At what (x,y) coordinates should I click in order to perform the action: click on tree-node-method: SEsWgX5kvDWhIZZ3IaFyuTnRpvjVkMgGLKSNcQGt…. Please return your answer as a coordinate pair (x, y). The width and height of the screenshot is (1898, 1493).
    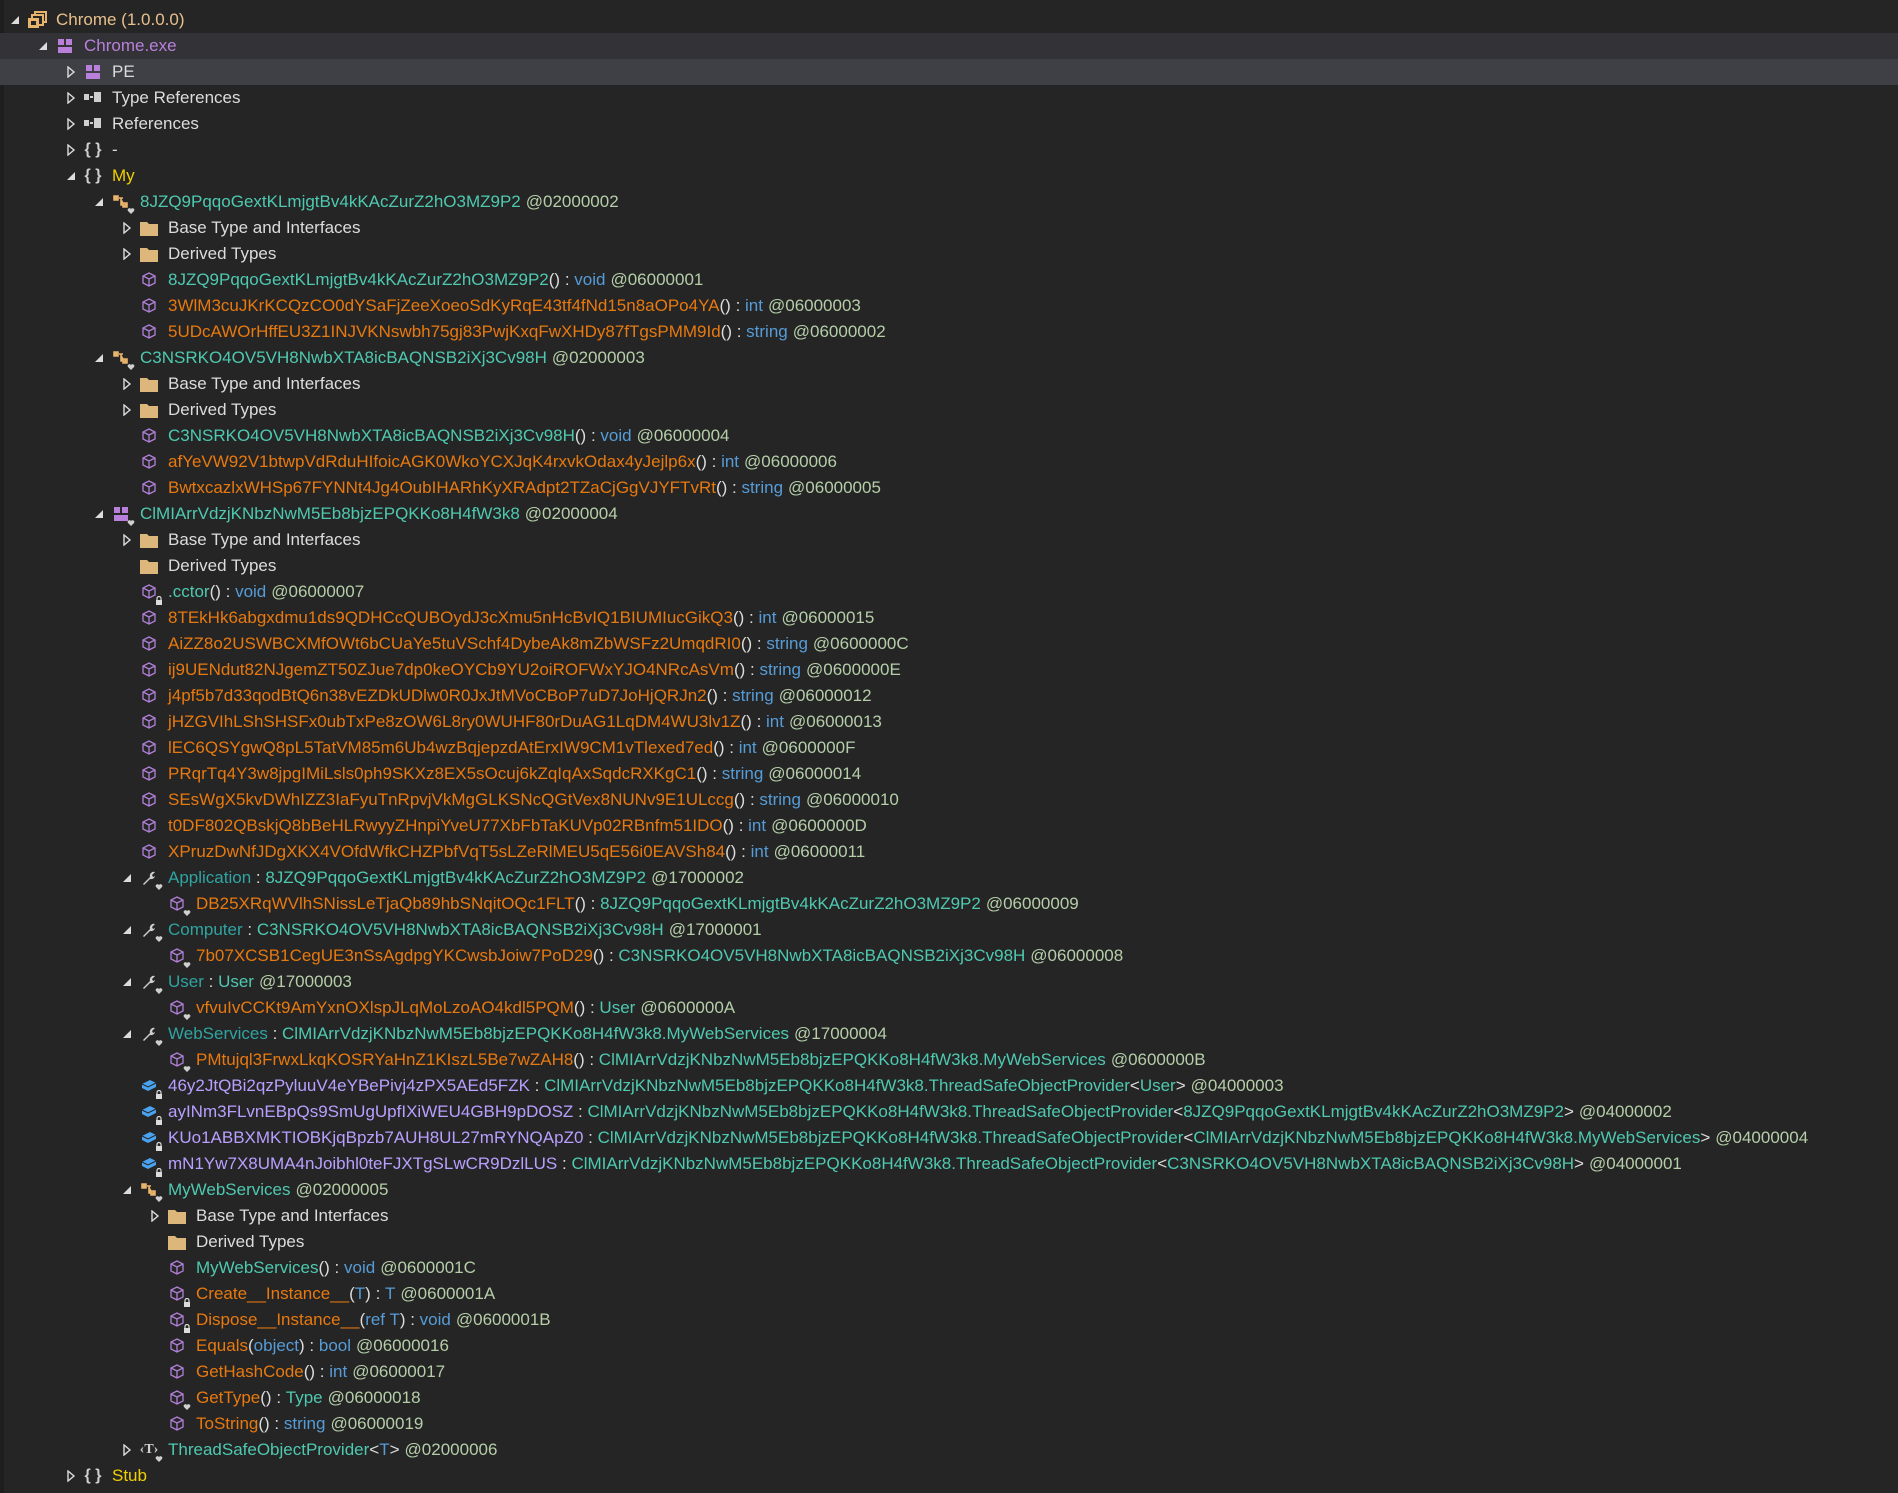
    Looking at the image, I should click on (949, 800).